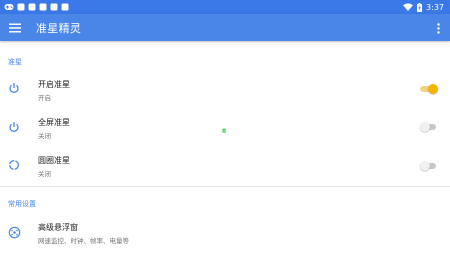  What do you see at coordinates (59, 28) in the screenshot?
I see `page-title: 准星精灵` at bounding box center [59, 28].